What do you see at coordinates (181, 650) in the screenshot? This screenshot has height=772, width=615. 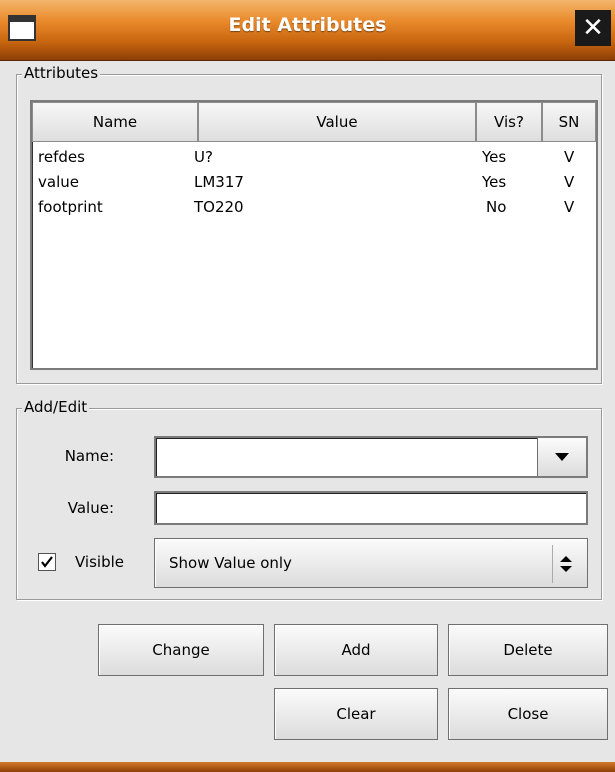 I see `change-button: Change` at bounding box center [181, 650].